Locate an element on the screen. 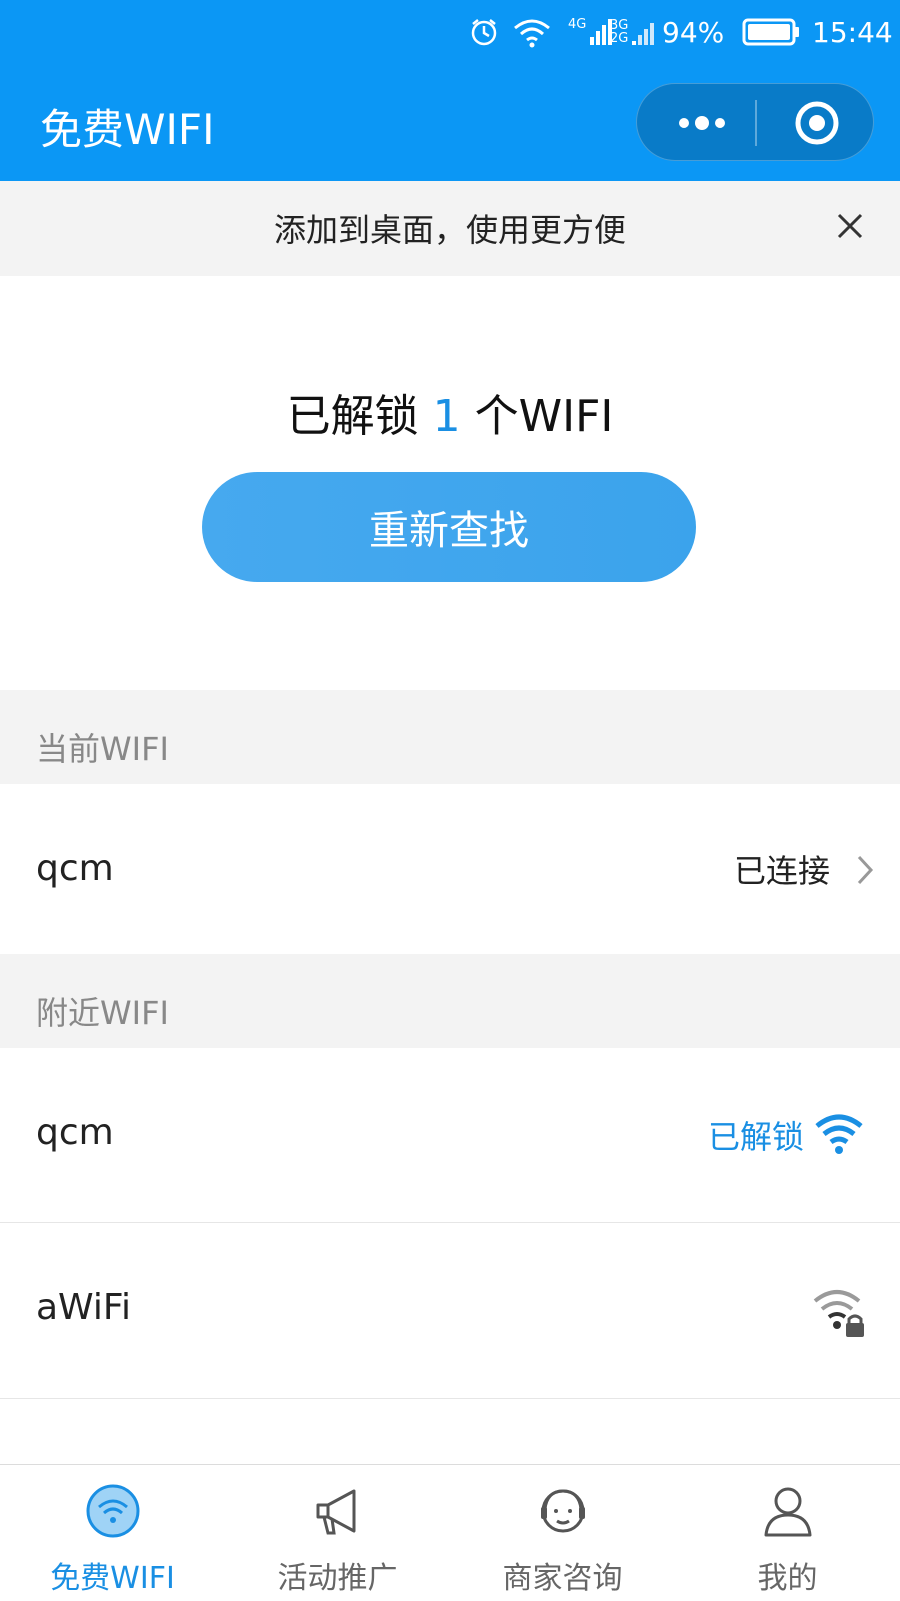 The image size is (900, 1601). rescan-button: 重新查找 is located at coordinates (449, 527).